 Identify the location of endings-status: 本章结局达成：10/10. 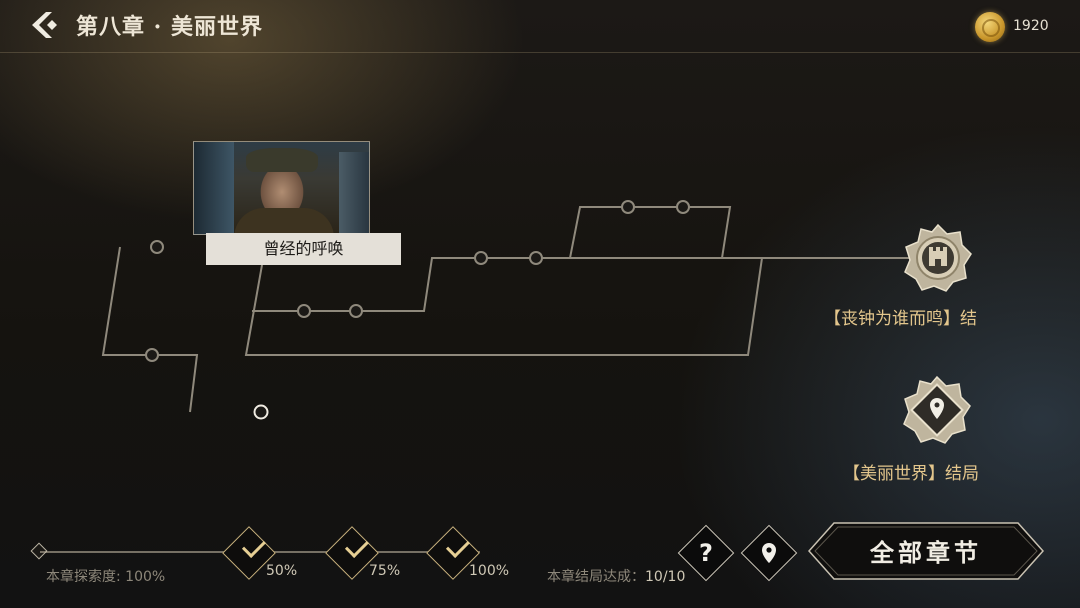
(616, 576).